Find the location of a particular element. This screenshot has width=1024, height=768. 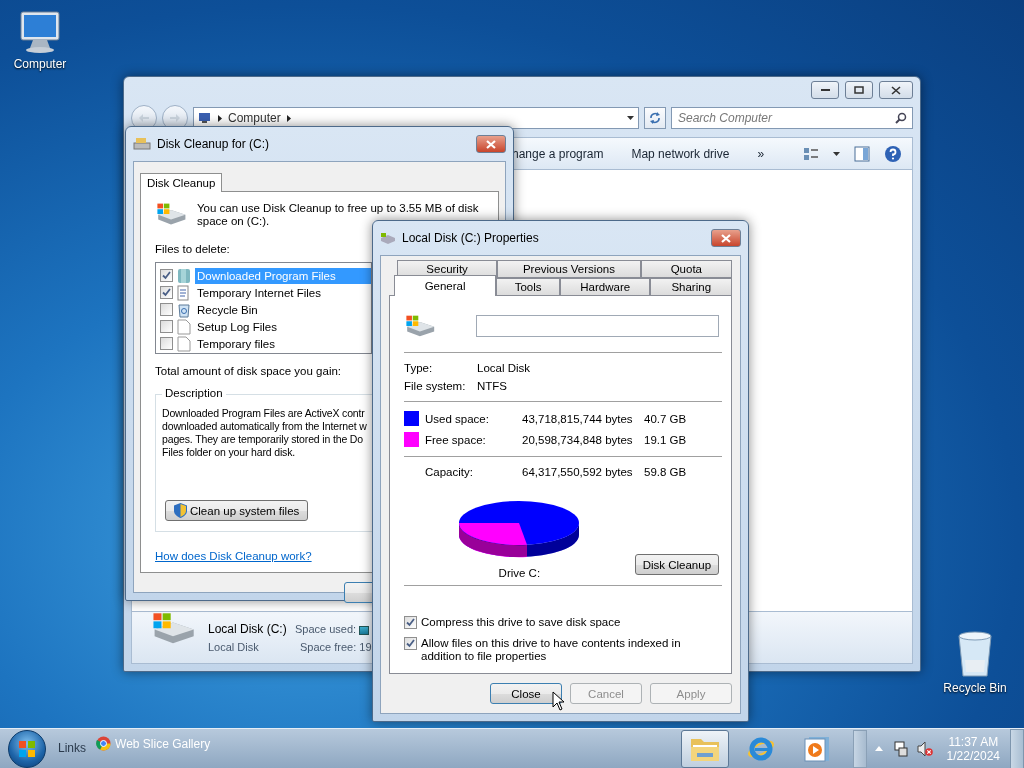

window-title: Local Disk (C:) Properties is located at coordinates (471, 238).